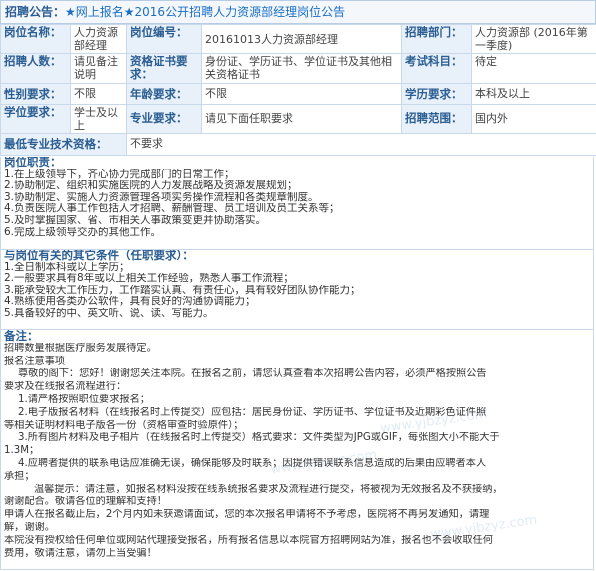  What do you see at coordinates (124, 425) in the screenshot?
I see `note-line: 等相关证明材料电子版各一份（资格审查时验原件）；` at bounding box center [124, 425].